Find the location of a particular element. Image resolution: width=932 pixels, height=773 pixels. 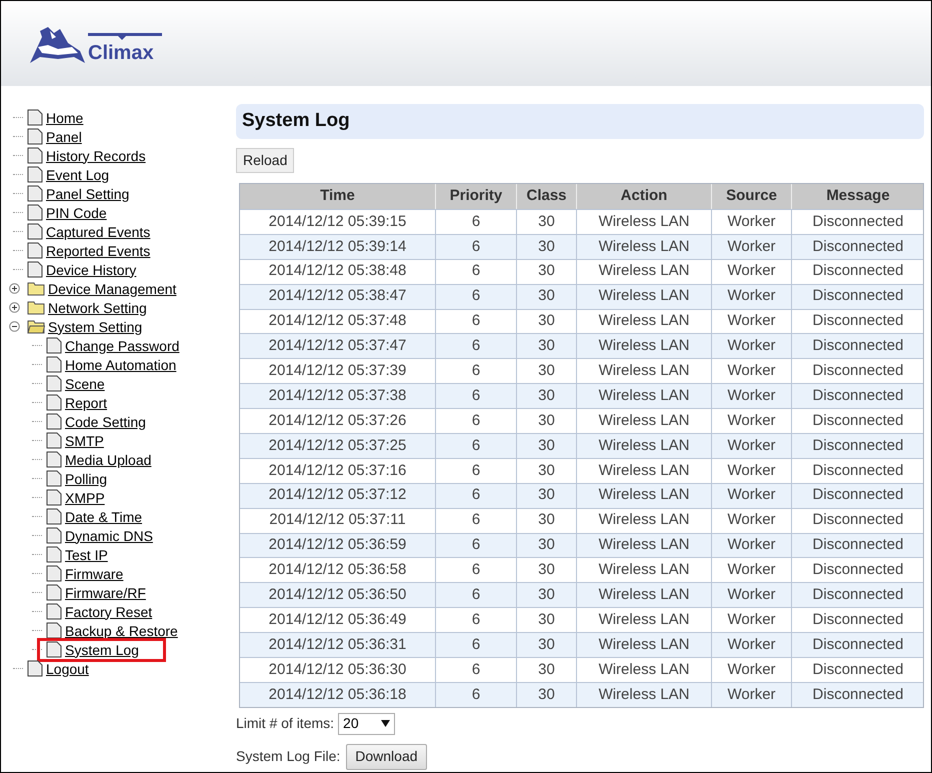

table-cell-text: 2014/12/12 05:37:11 is located at coordinates (337, 520).